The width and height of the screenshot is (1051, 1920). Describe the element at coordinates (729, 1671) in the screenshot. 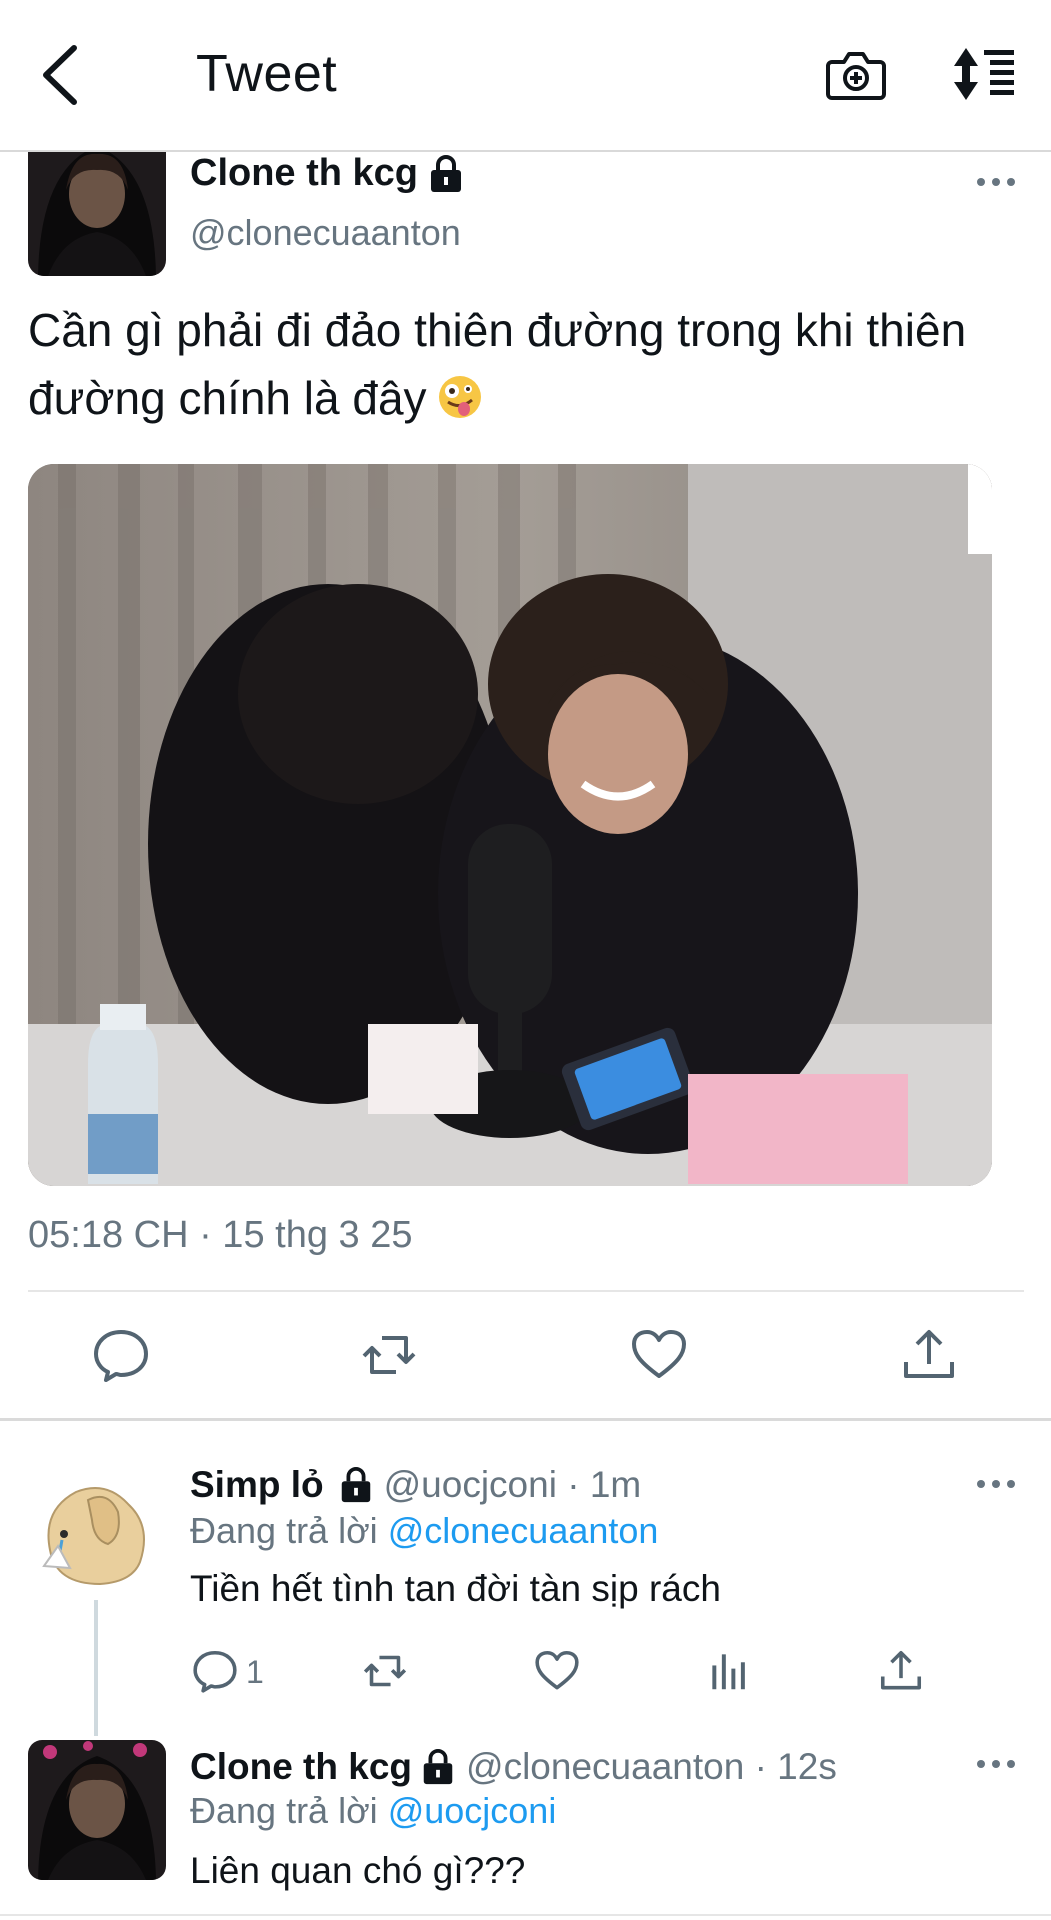

I see `analytics-icon` at that location.